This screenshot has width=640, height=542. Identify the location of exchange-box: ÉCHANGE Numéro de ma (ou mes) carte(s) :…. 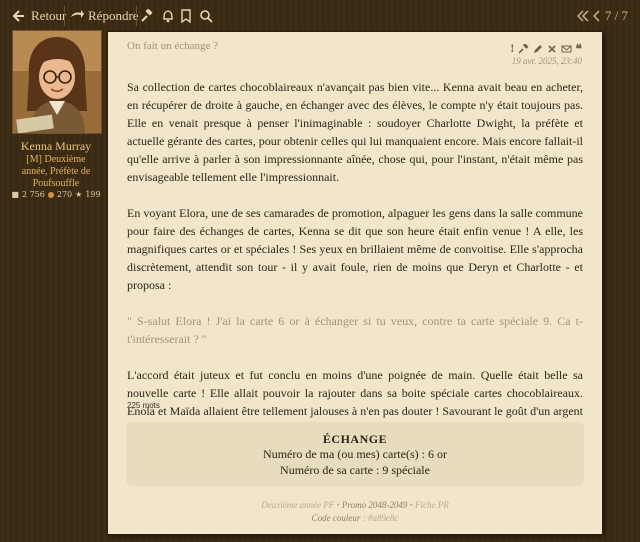
(355, 454).